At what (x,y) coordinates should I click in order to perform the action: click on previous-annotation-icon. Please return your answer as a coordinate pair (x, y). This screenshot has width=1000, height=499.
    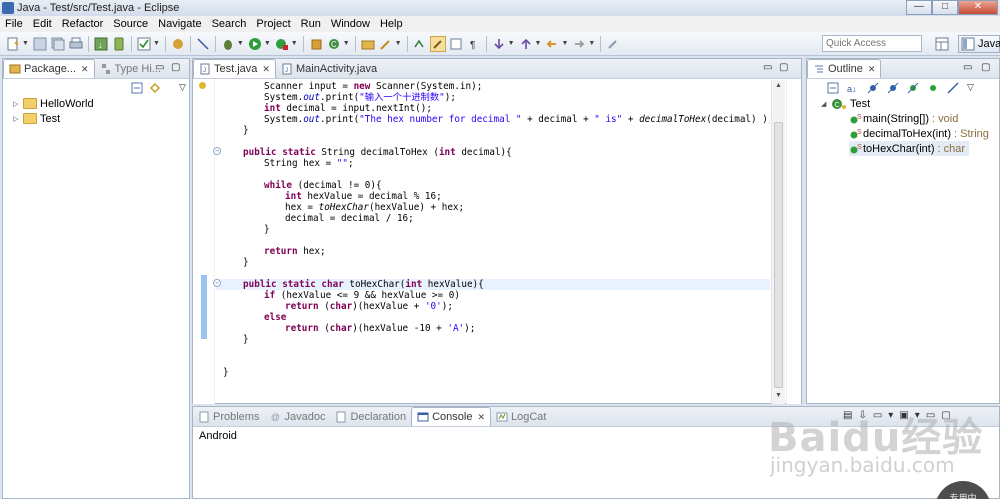
    Looking at the image, I should click on (526, 44).